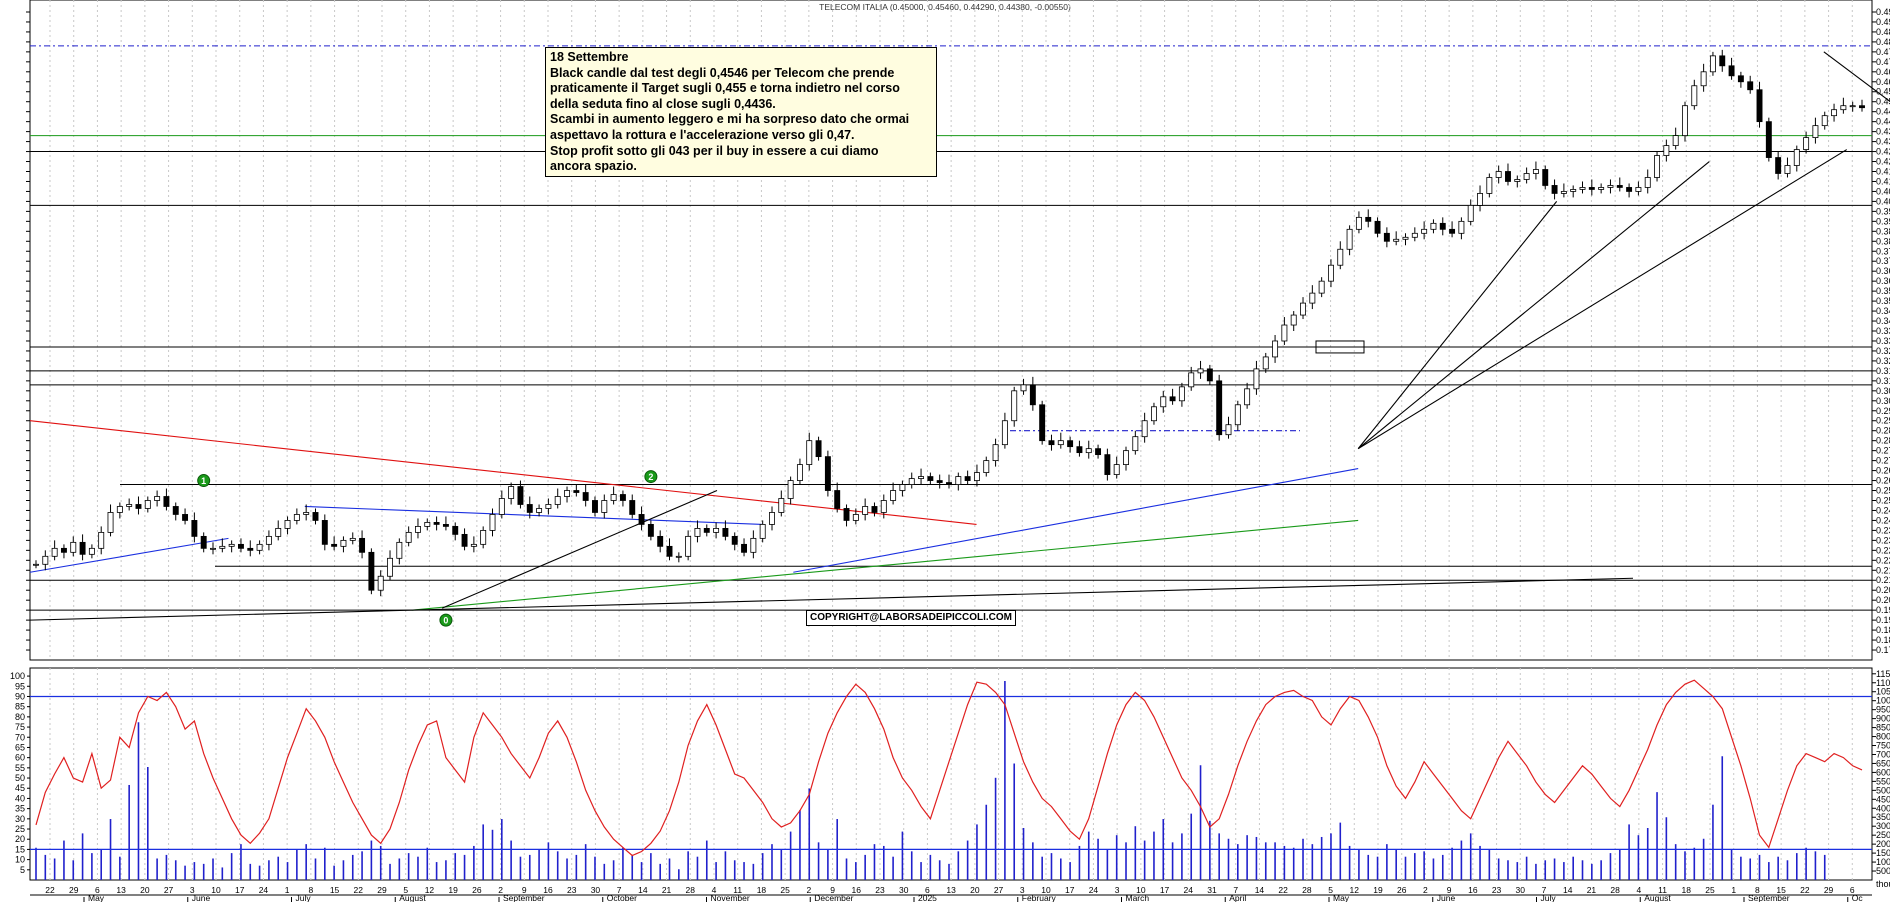  I want to click on wave-marker-label: 1, so click(203, 481).